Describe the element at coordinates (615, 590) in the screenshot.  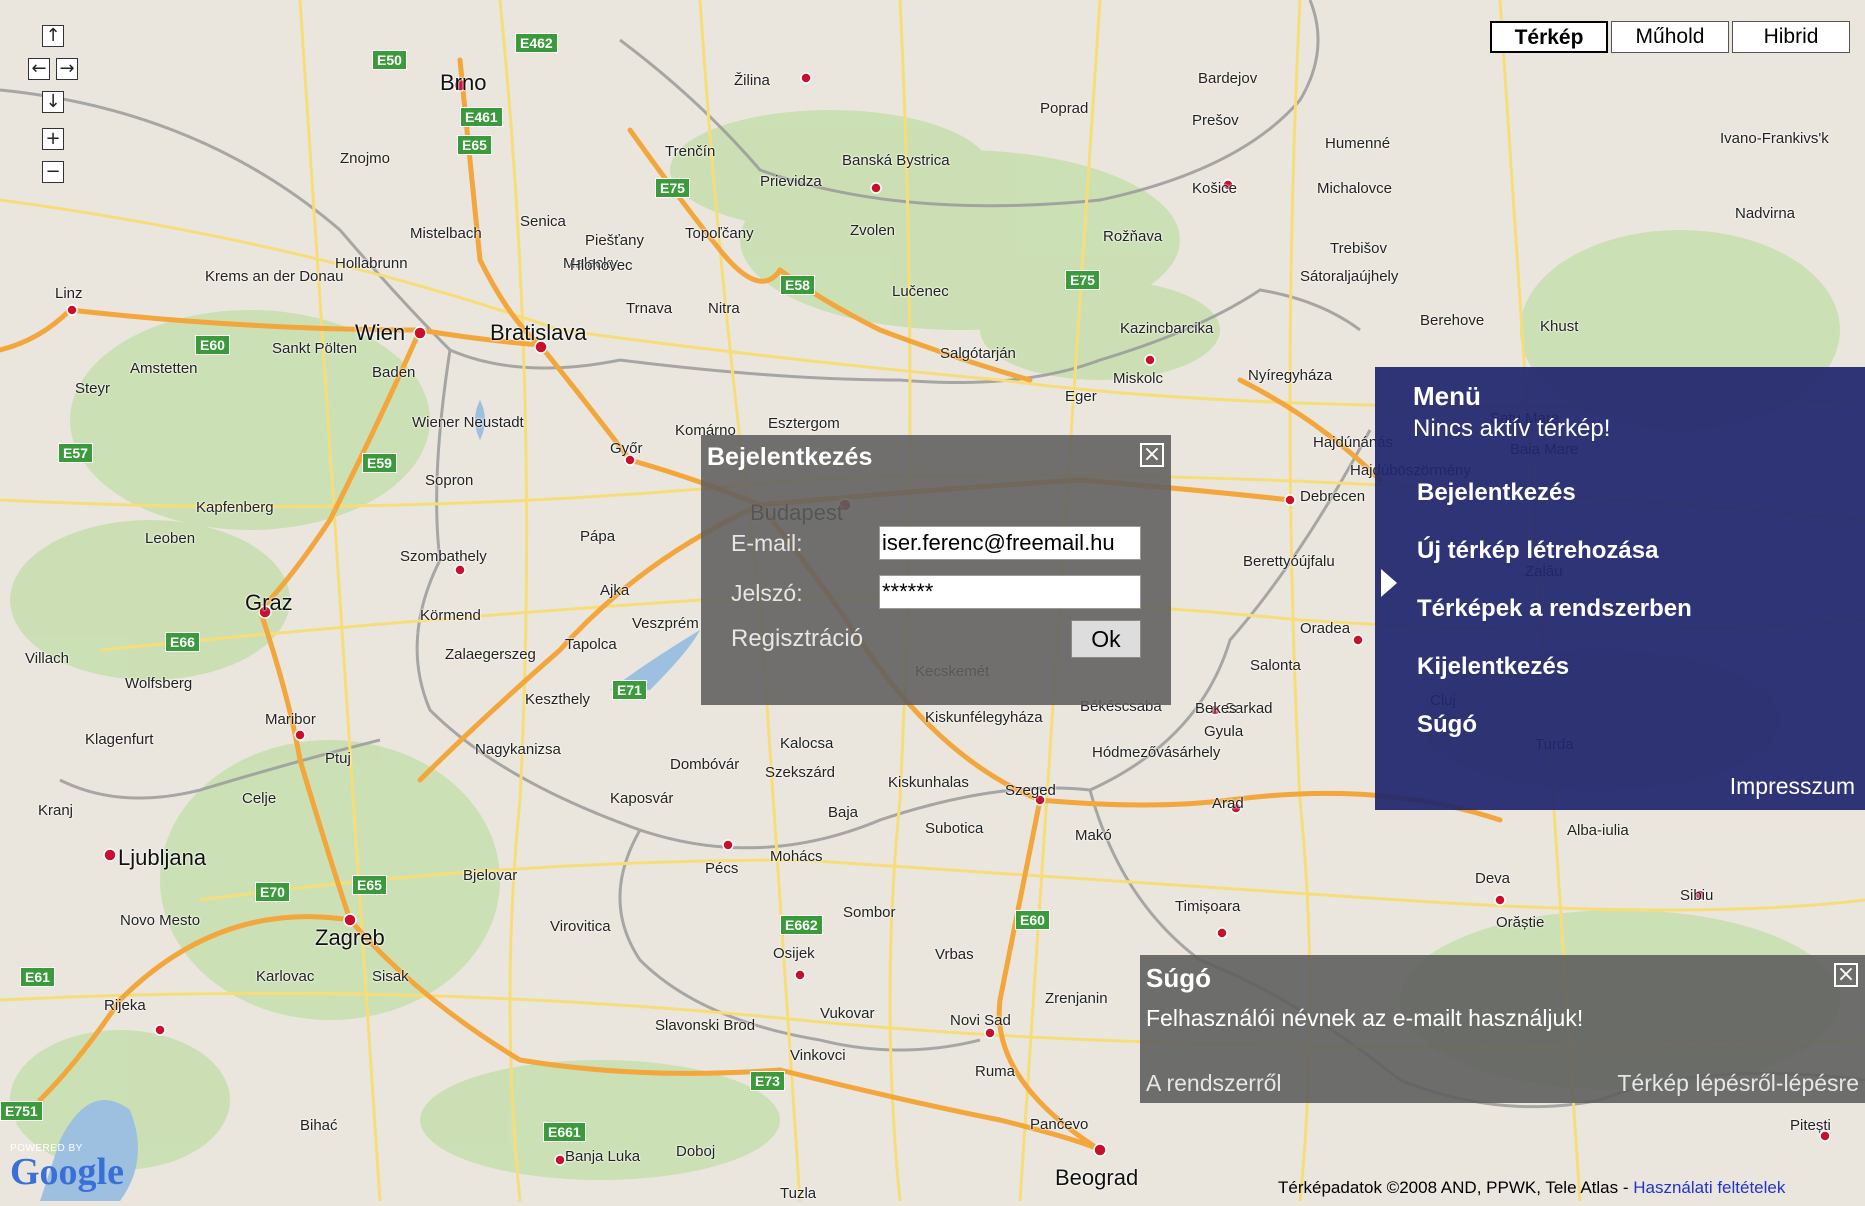
I see `city-label: Ajka` at that location.